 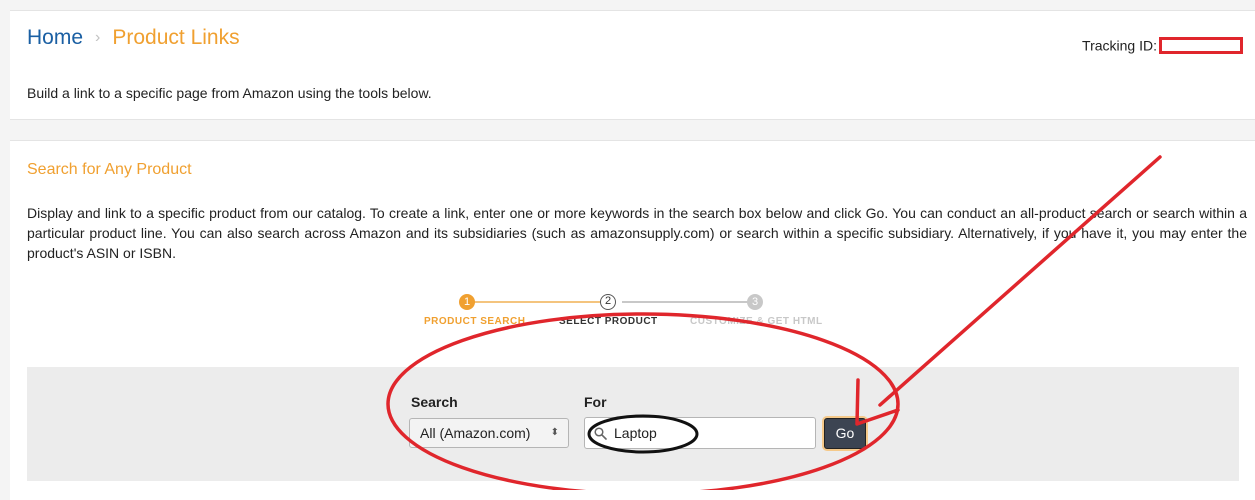 What do you see at coordinates (608, 321) in the screenshot?
I see `step-2-label: SELECT PRODUCT` at bounding box center [608, 321].